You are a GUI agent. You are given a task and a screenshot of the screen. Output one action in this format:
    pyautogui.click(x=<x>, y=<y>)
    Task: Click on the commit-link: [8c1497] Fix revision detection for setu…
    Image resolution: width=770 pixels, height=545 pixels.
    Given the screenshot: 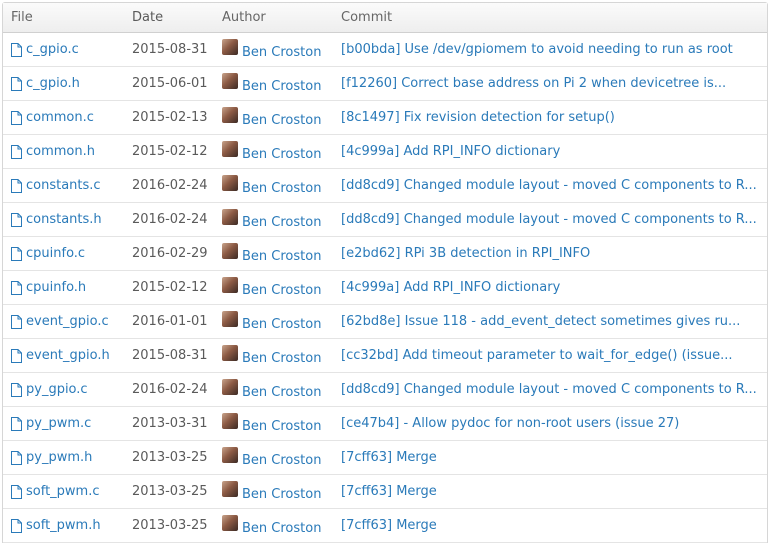 What is the action you would take?
    pyautogui.click(x=478, y=117)
    